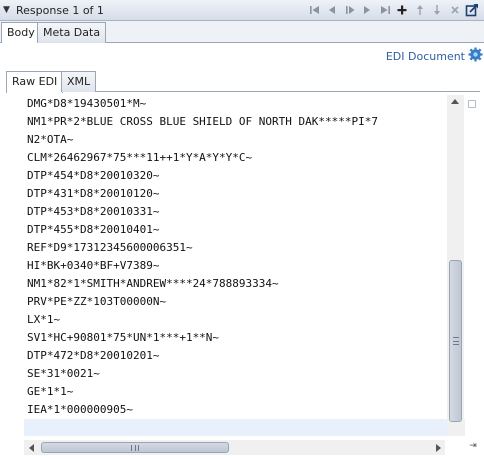 The width and height of the screenshot is (484, 459). What do you see at coordinates (35, 82) in the screenshot?
I see `tab-raw-edi: Raw EDI` at bounding box center [35, 82].